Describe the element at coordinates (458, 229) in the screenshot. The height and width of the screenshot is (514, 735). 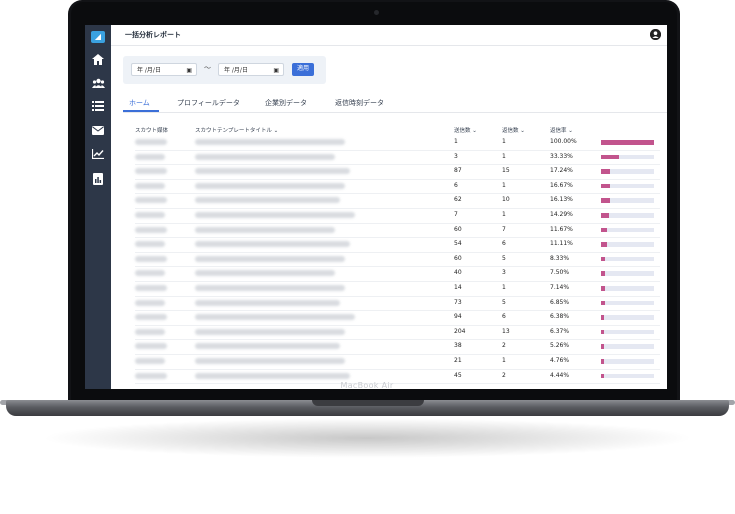
I see `sent-count-cell: 60` at that location.